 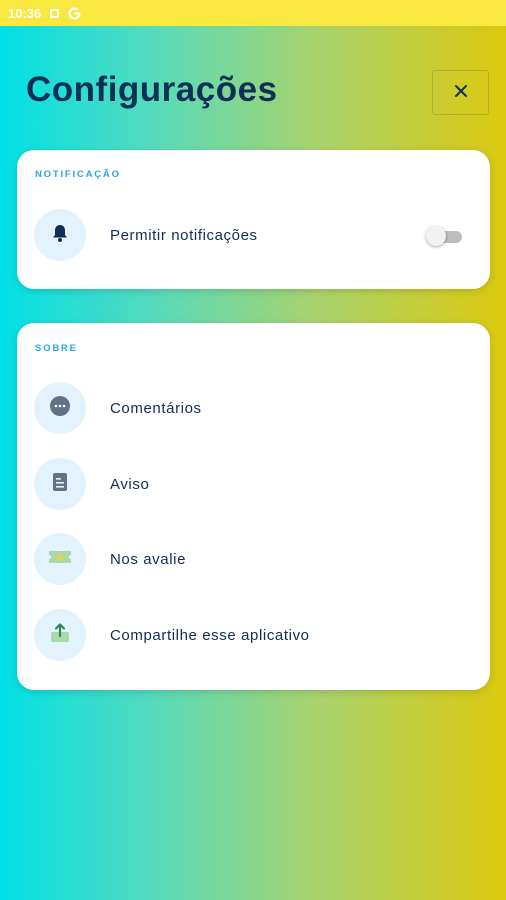 I want to click on close-icon, so click(x=461, y=93).